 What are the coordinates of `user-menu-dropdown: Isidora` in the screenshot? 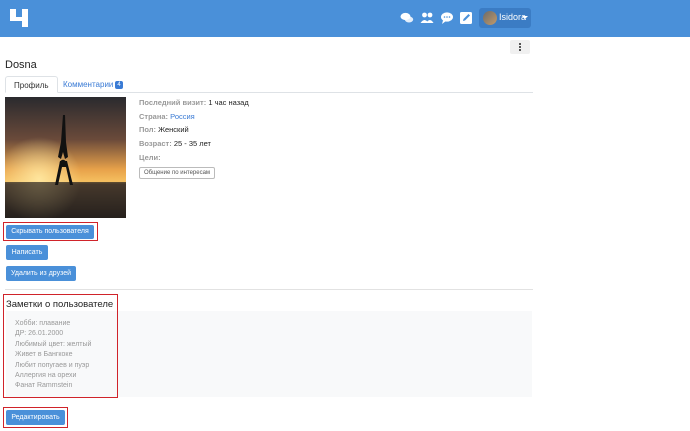 It's located at (505, 18).